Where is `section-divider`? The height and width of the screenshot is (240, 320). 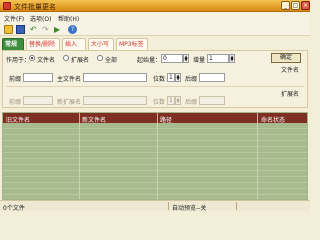
section-divider is located at coordinates (155, 86).